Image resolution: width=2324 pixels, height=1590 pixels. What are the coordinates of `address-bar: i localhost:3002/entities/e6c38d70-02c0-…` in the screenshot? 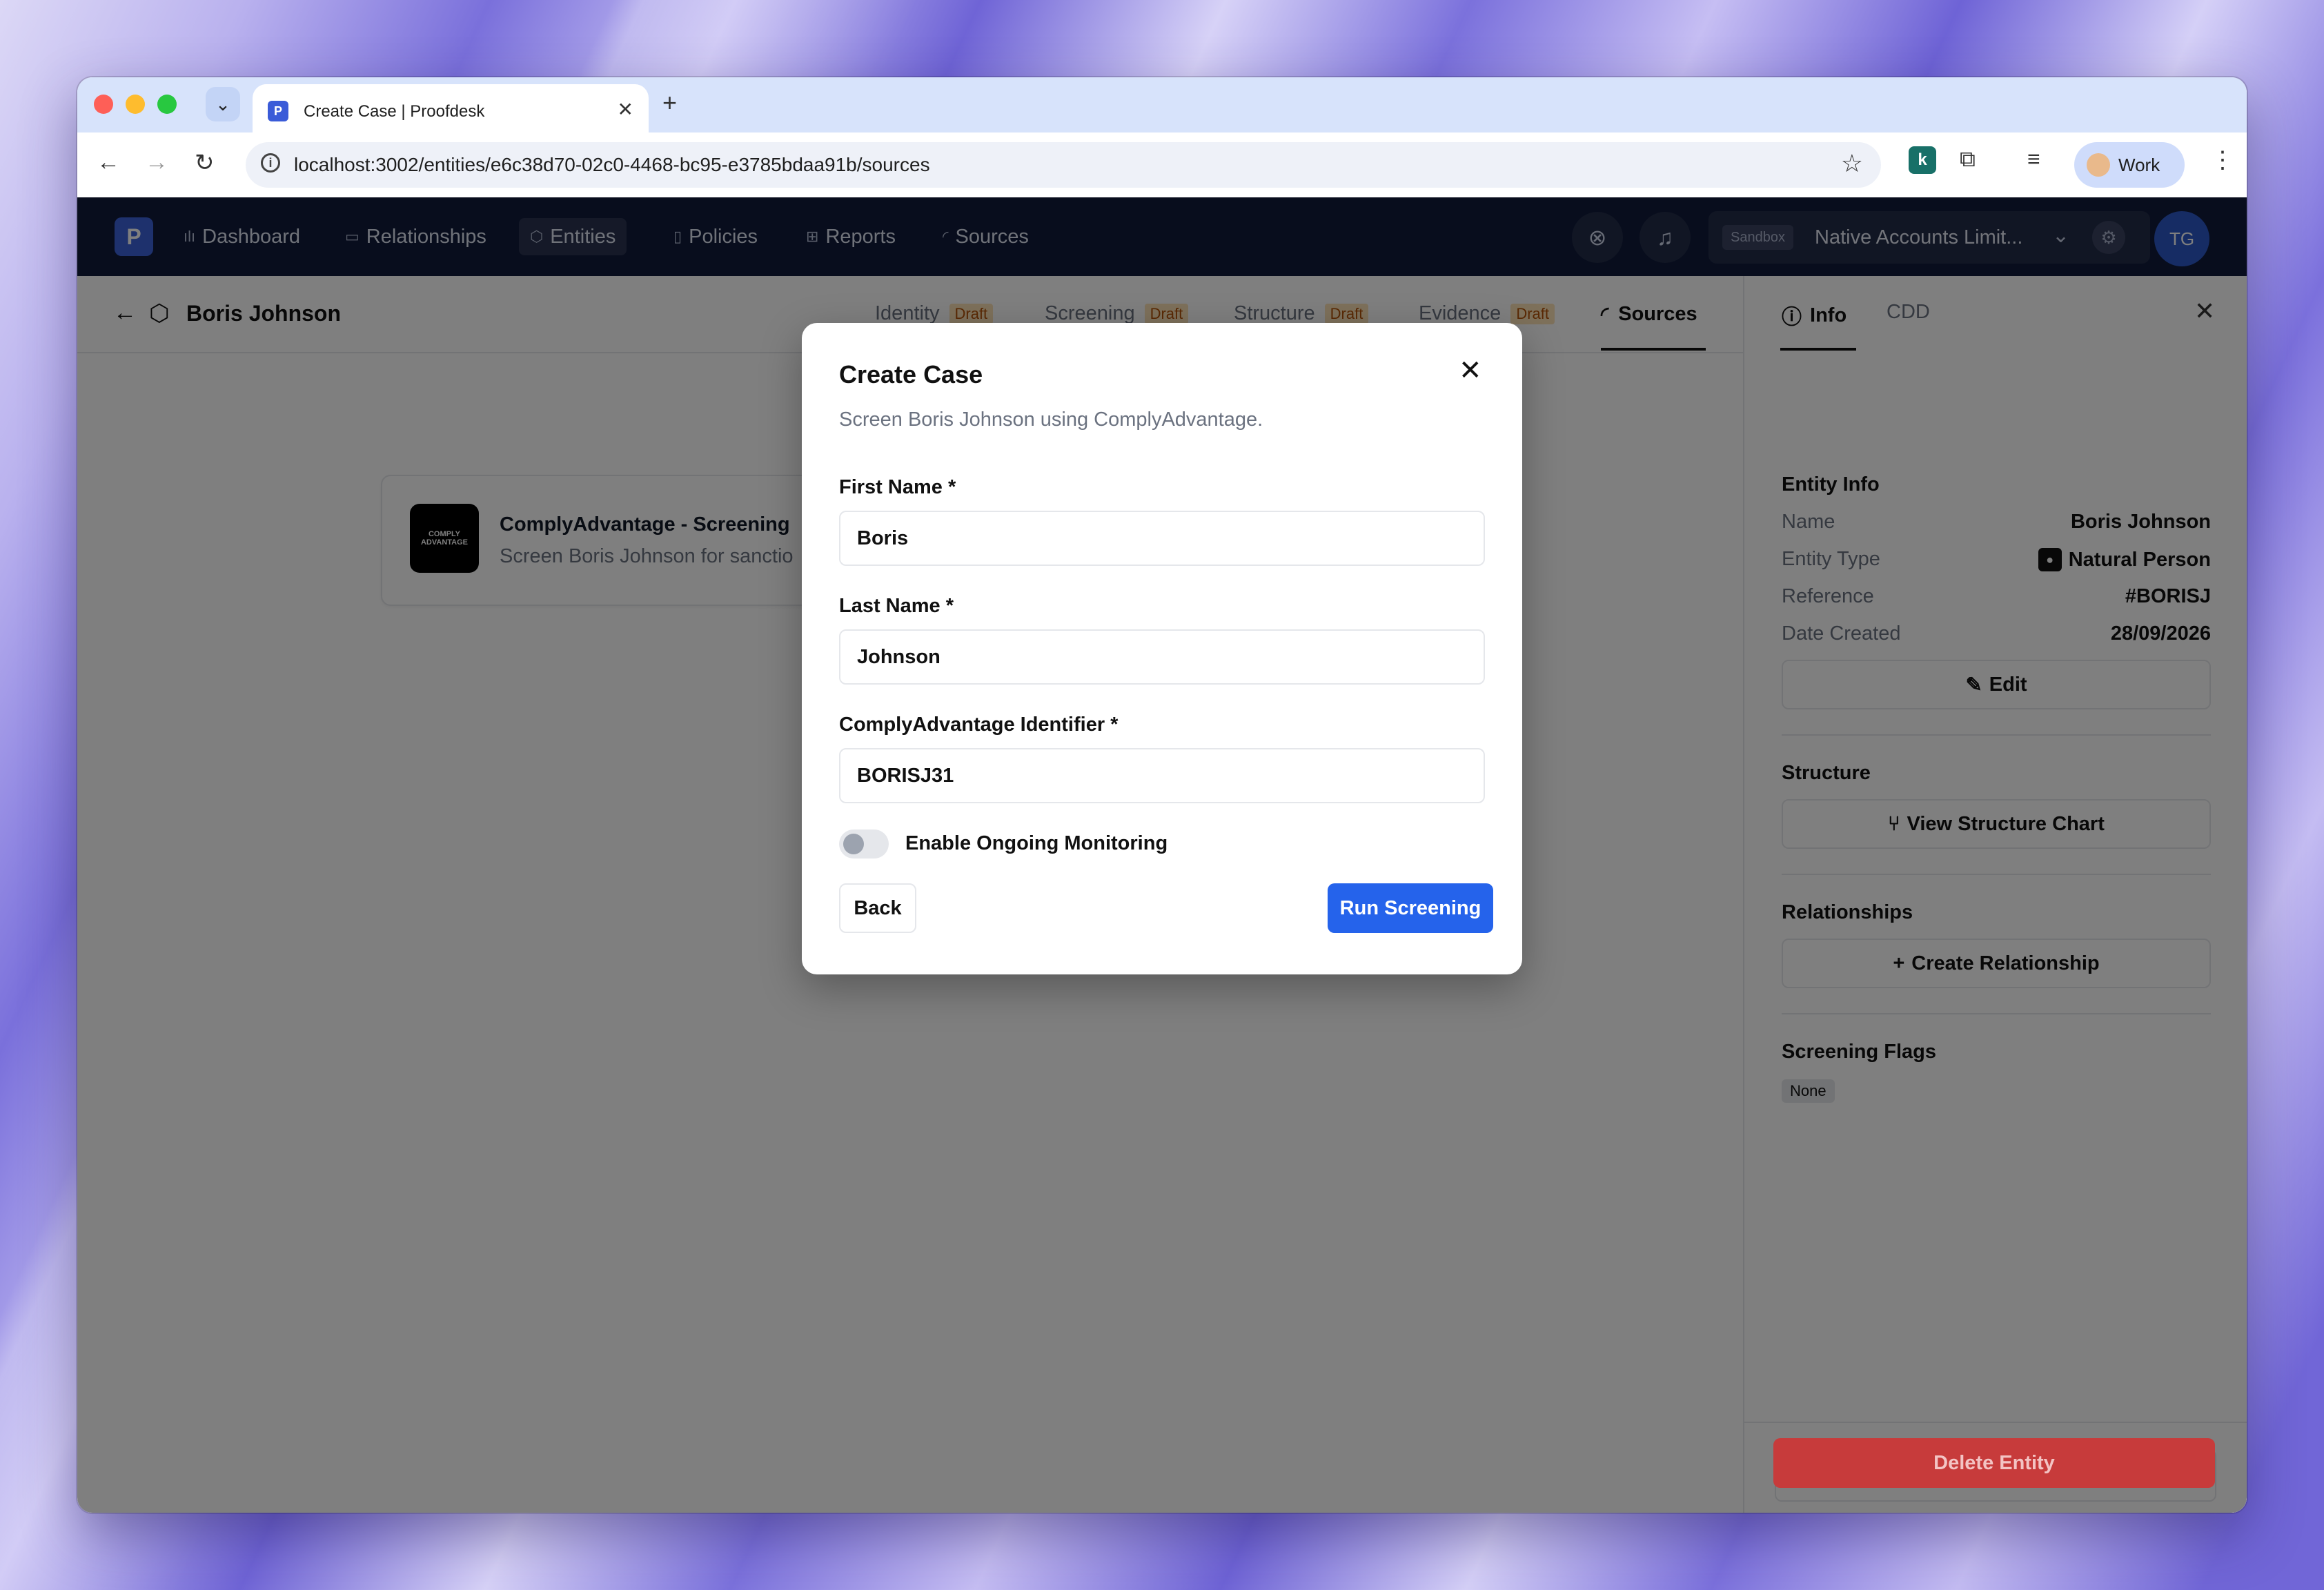 It's located at (1063, 165).